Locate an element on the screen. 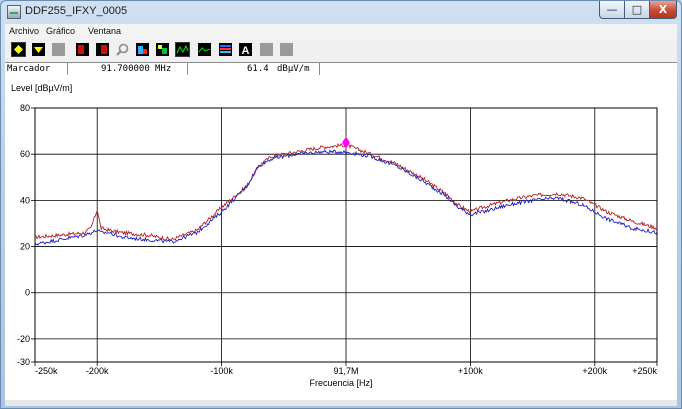  toolbar: A is located at coordinates (341, 50).